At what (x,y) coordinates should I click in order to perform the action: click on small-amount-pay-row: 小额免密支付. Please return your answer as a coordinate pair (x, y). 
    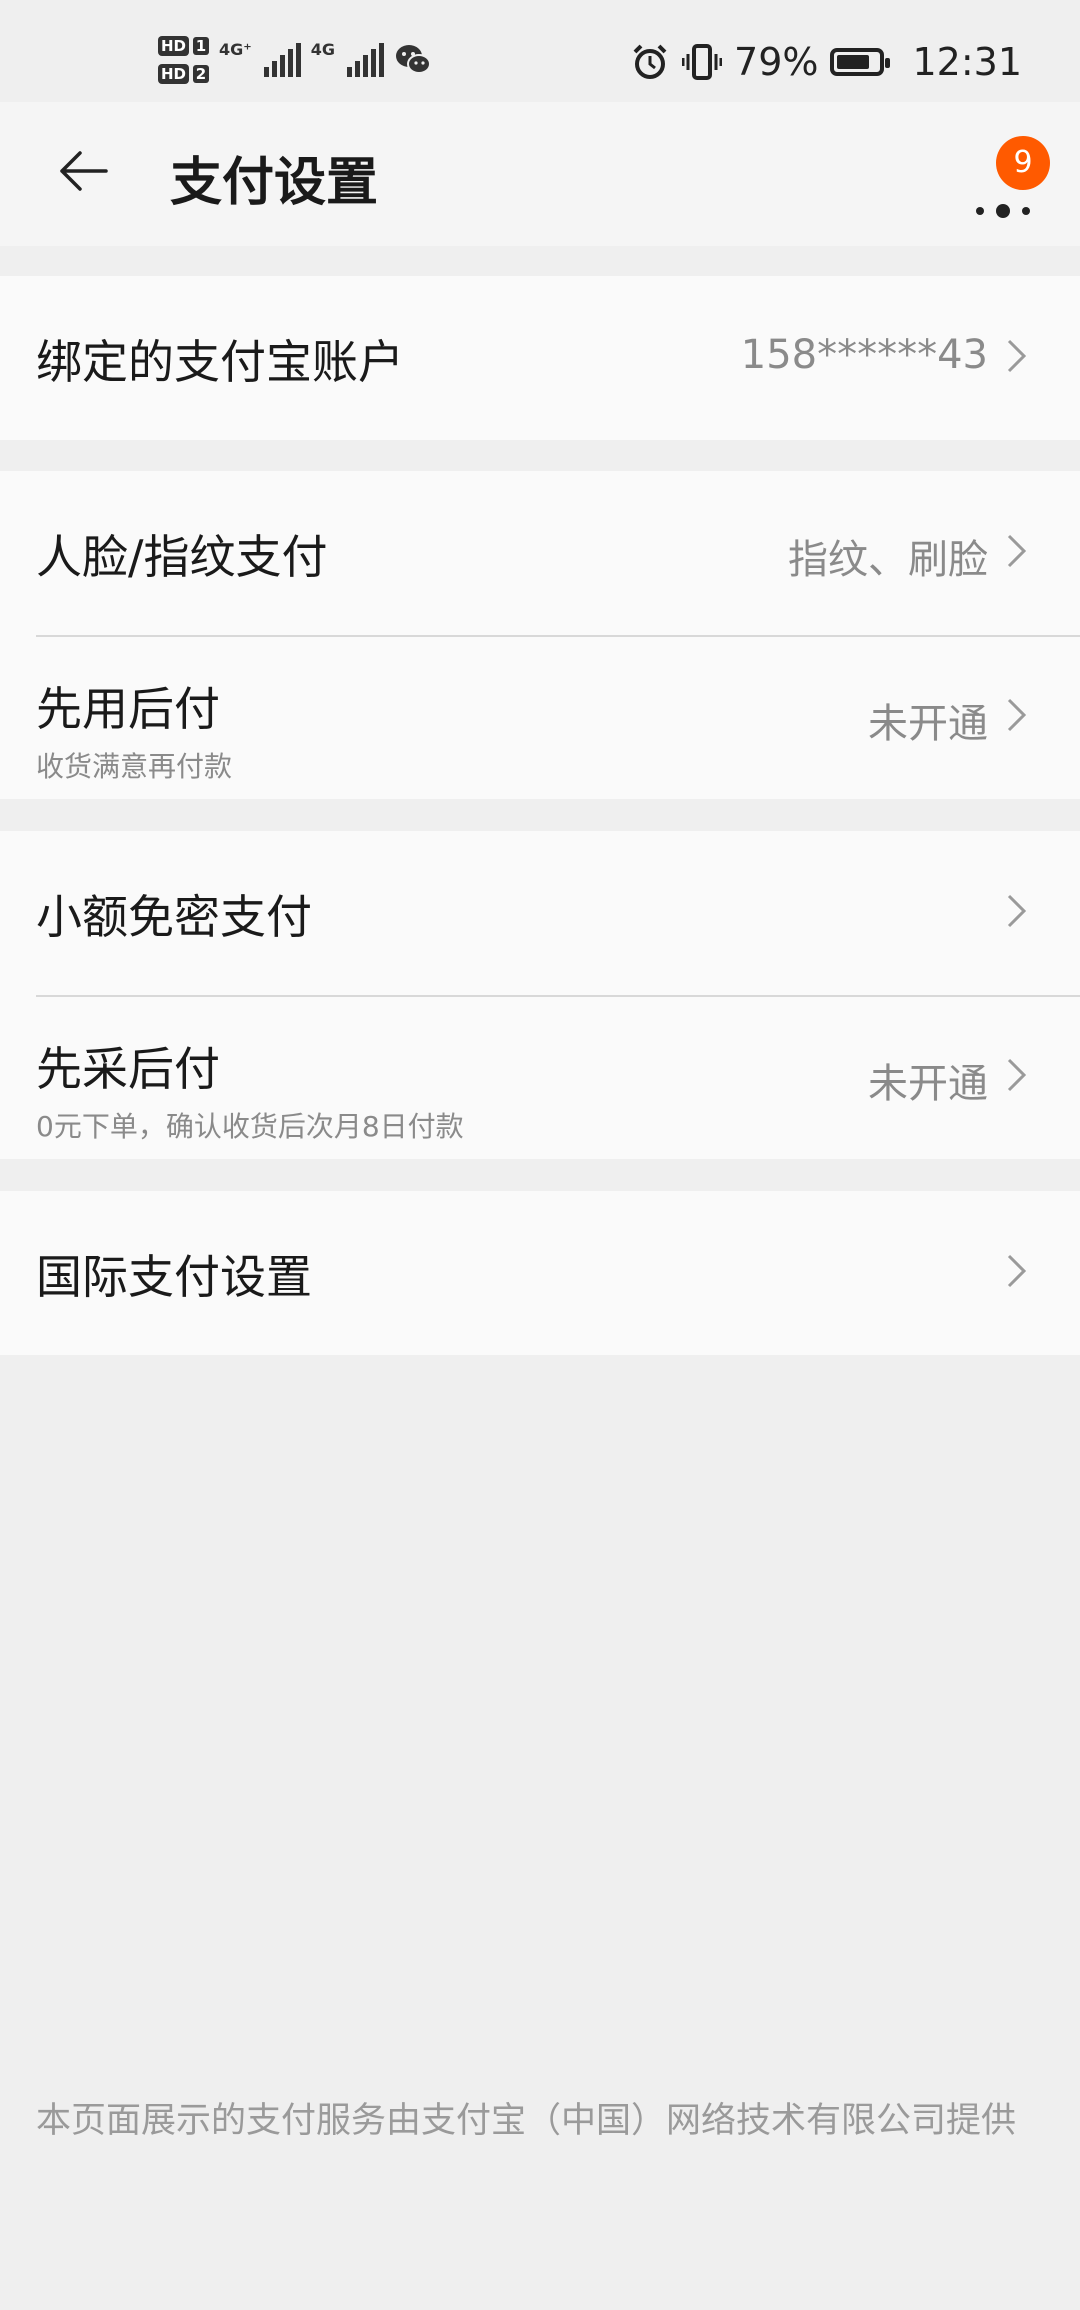
    Looking at the image, I should click on (540, 913).